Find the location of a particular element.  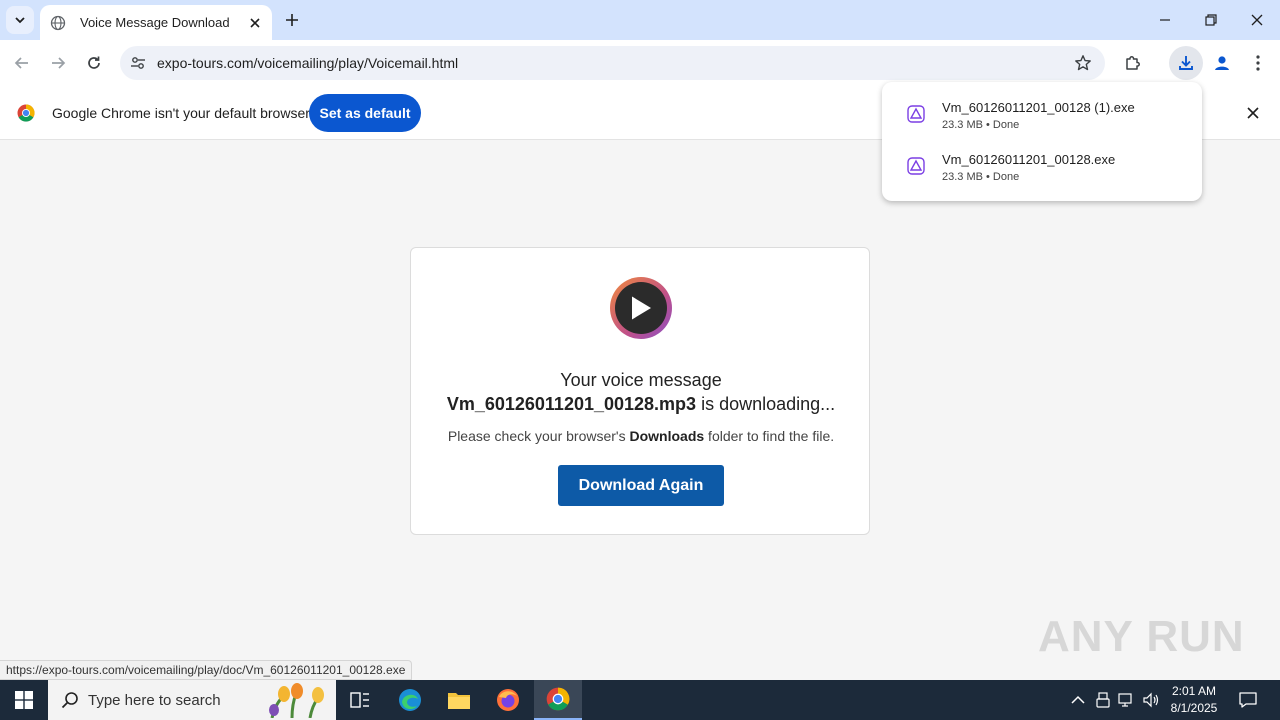

chrome-icon is located at coordinates (558, 699).